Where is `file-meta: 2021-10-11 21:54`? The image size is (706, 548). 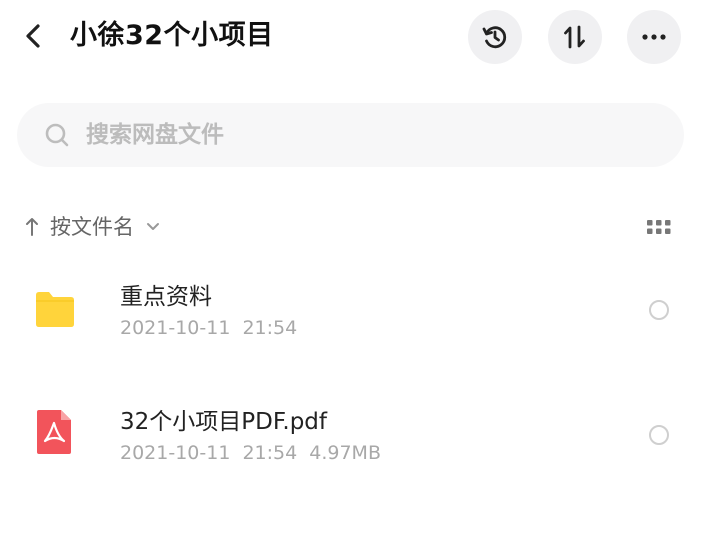
file-meta: 2021-10-11 21:54 is located at coordinates (209, 328).